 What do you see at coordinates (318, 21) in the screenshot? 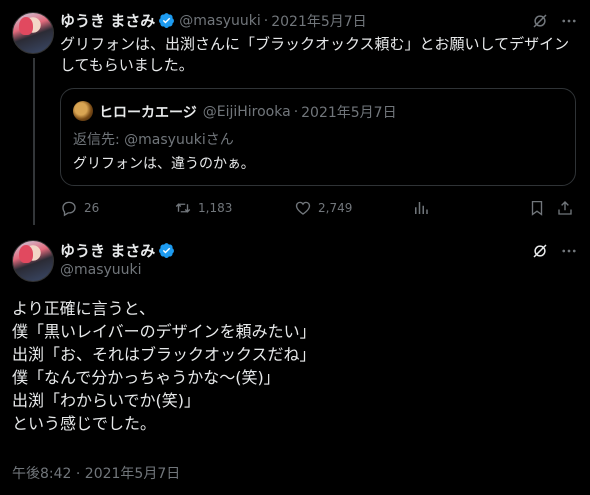
I see `tweet-date: 2021年5月7日` at bounding box center [318, 21].